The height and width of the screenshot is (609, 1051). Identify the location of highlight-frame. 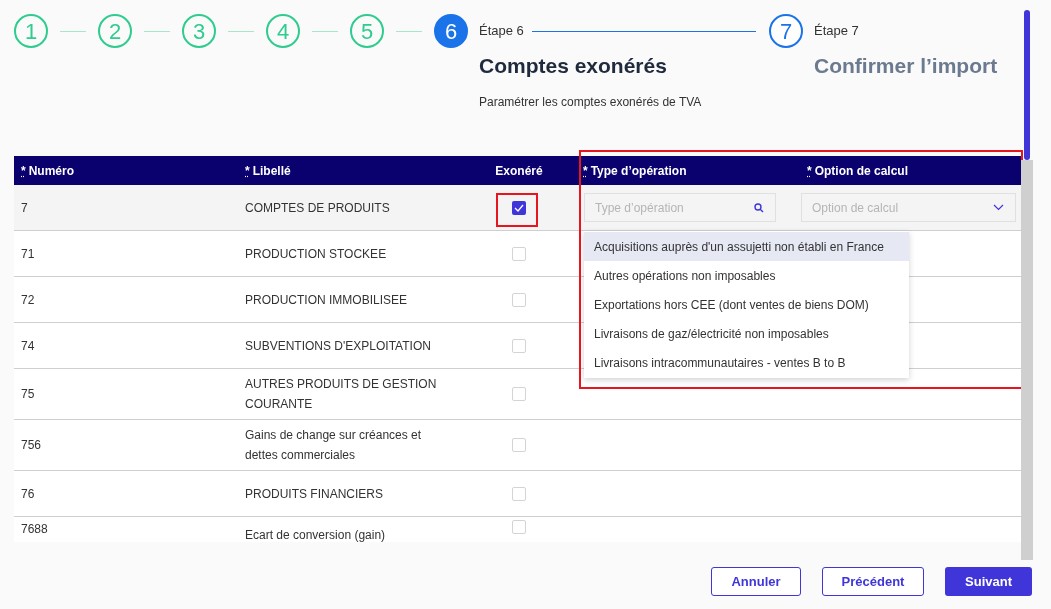
(517, 210).